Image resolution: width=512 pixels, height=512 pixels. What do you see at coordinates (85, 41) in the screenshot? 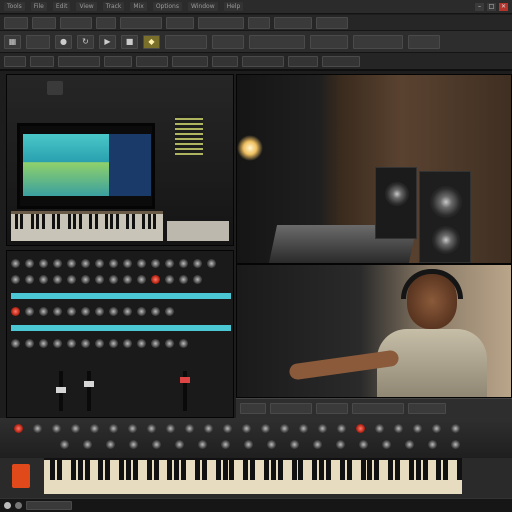
I see `loop-icon: ↻` at bounding box center [85, 41].